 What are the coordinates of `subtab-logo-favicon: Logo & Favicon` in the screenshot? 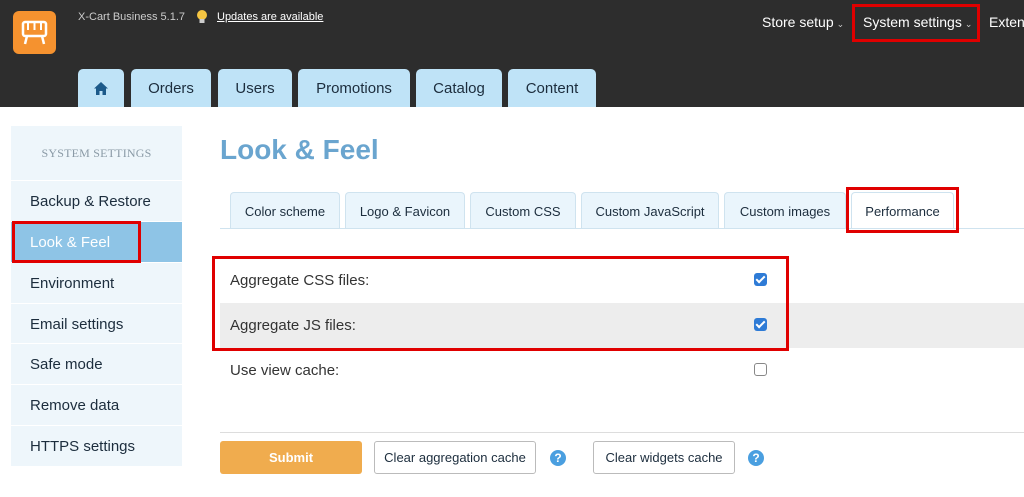 It's located at (405, 210).